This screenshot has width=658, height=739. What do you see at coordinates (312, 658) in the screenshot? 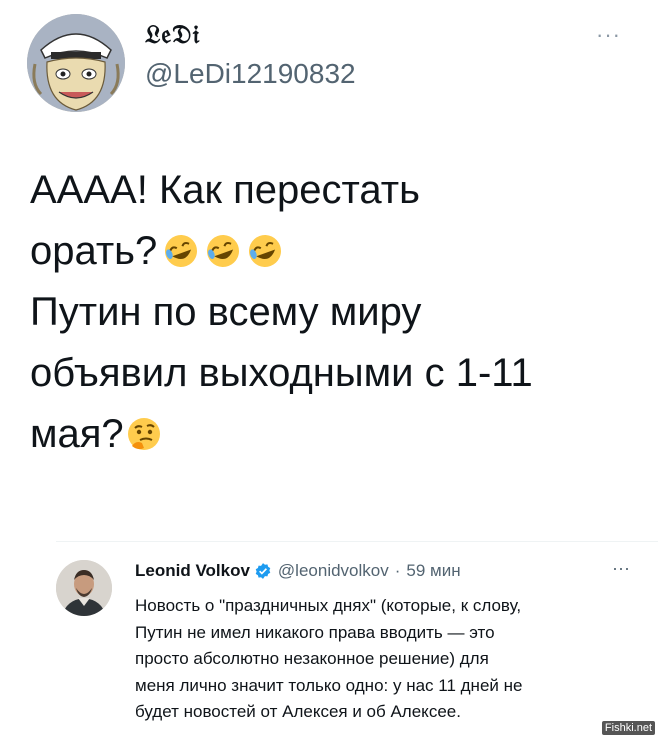
I see `quote-line-3: просто абсолютно незаконное решение) для` at bounding box center [312, 658].